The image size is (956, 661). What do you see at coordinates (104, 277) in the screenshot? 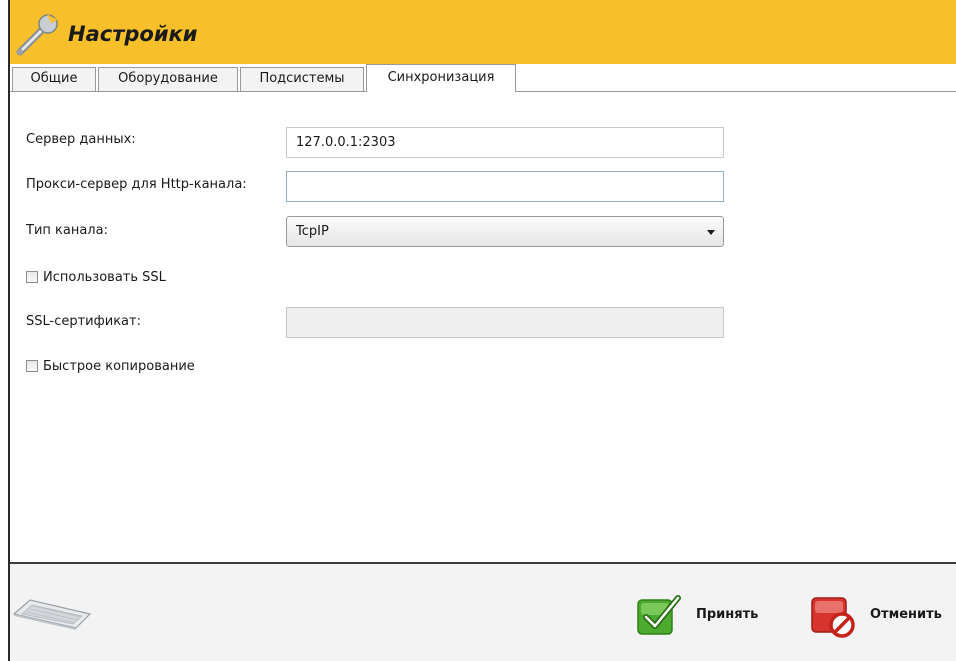
I see `use-ssl-label: Использовать SSL` at bounding box center [104, 277].